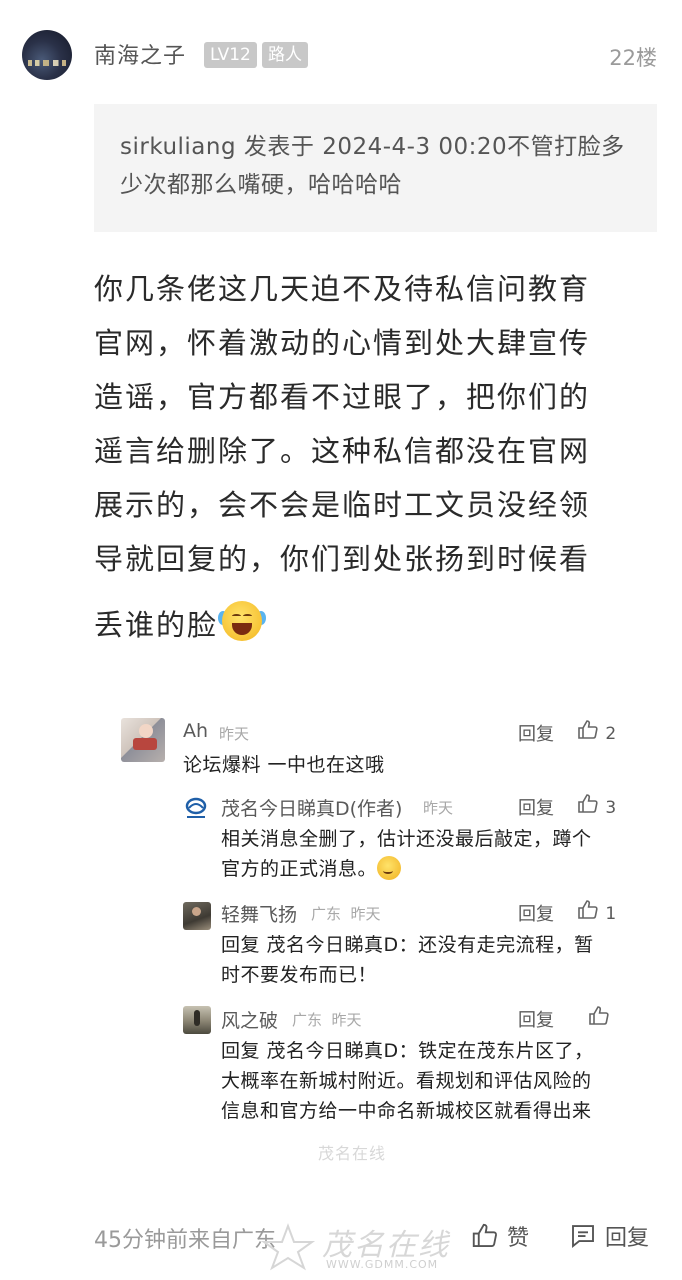 This screenshot has height=1280, width=682. I want to click on like-post-label: 赞, so click(518, 1238).